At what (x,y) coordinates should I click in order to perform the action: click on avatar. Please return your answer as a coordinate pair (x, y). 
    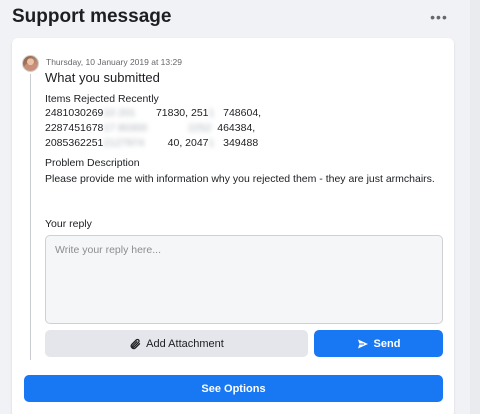
    Looking at the image, I should click on (30, 63).